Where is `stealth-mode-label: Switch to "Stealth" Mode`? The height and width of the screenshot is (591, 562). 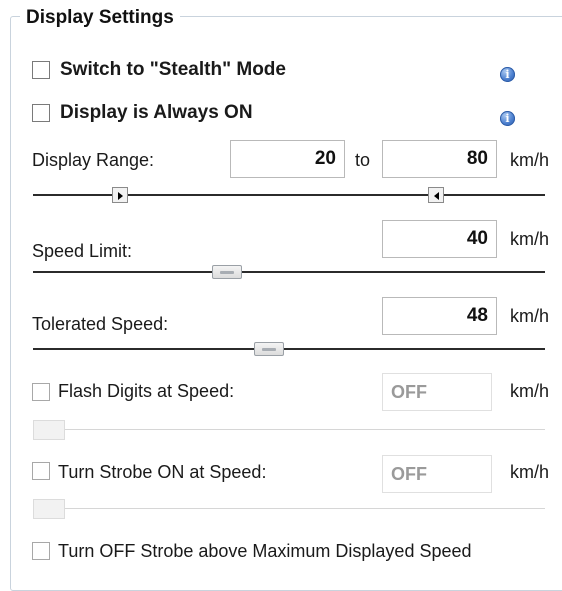
stealth-mode-label: Switch to "Stealth" Mode is located at coordinates (173, 70).